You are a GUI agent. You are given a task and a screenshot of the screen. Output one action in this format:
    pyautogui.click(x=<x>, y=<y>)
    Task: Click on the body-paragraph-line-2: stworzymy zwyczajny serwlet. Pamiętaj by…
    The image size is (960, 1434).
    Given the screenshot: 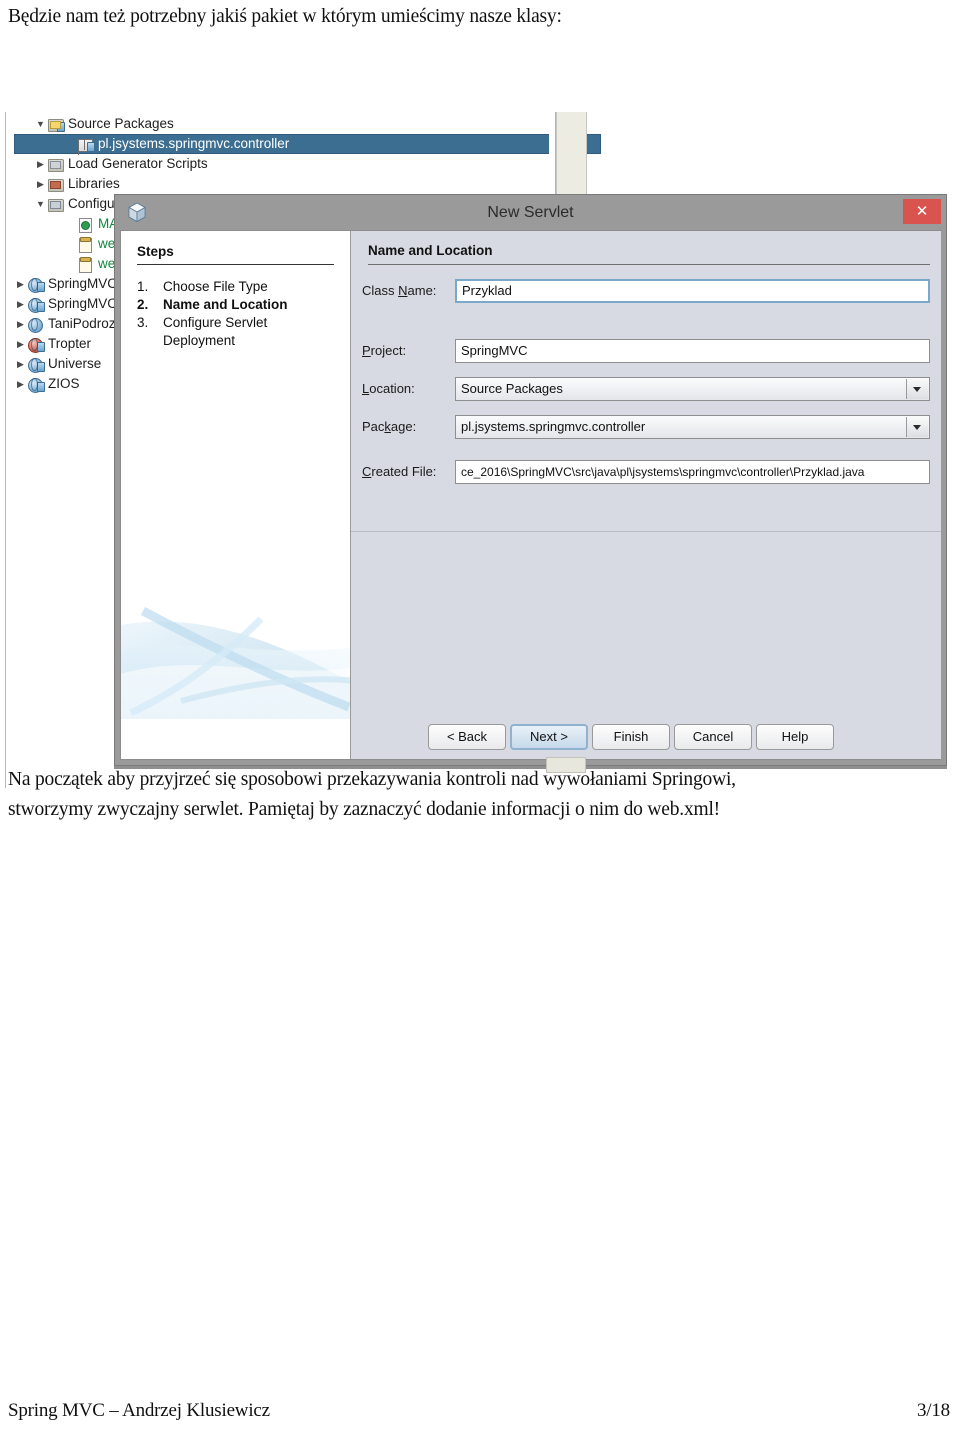 What is the action you would take?
    pyautogui.click(x=364, y=809)
    